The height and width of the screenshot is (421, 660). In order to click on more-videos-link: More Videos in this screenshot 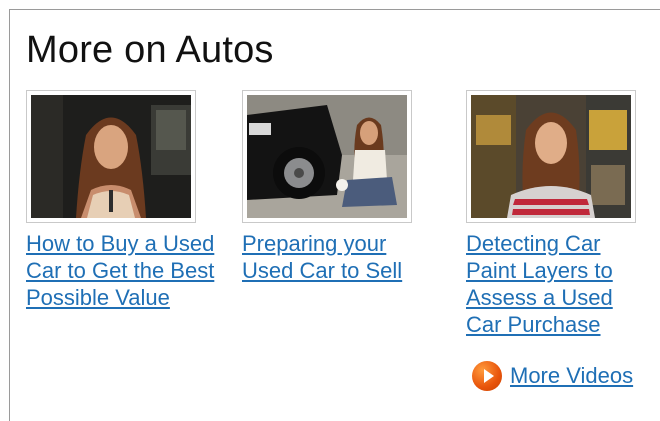, I will do `click(552, 376)`.